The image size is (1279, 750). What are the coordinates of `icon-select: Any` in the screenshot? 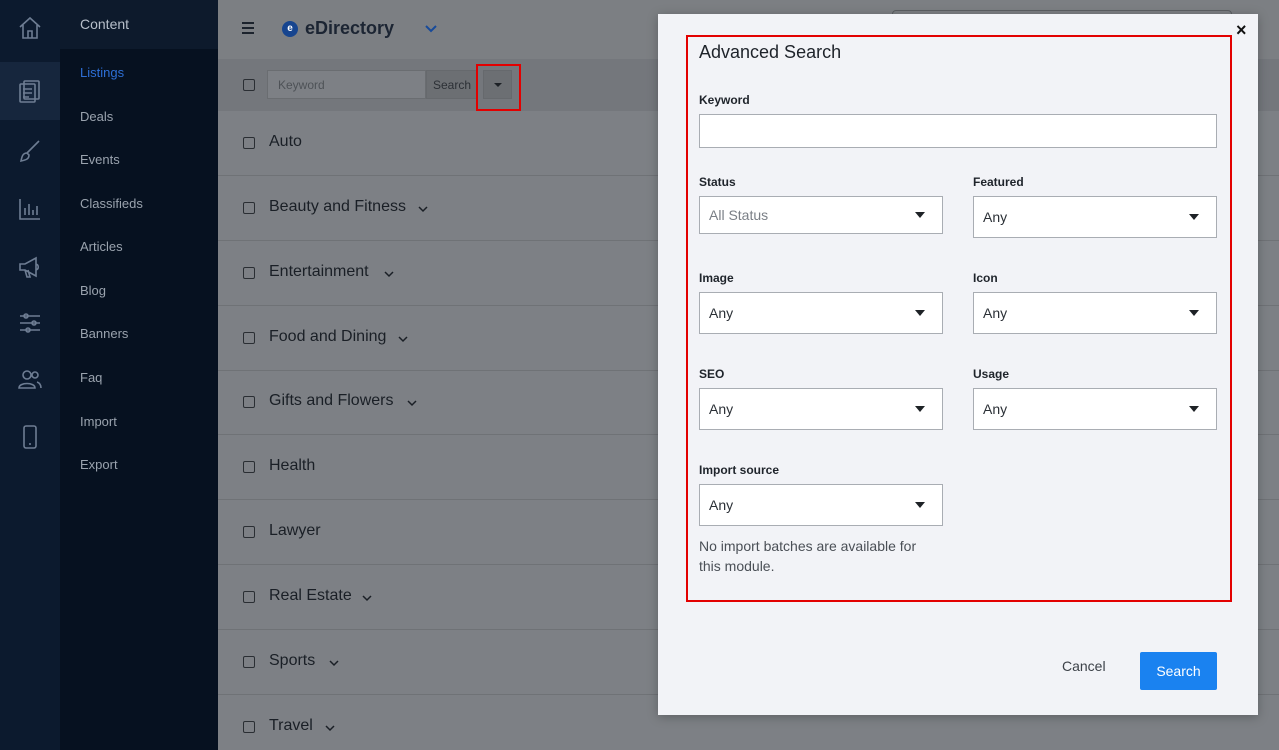 It's located at (1095, 313).